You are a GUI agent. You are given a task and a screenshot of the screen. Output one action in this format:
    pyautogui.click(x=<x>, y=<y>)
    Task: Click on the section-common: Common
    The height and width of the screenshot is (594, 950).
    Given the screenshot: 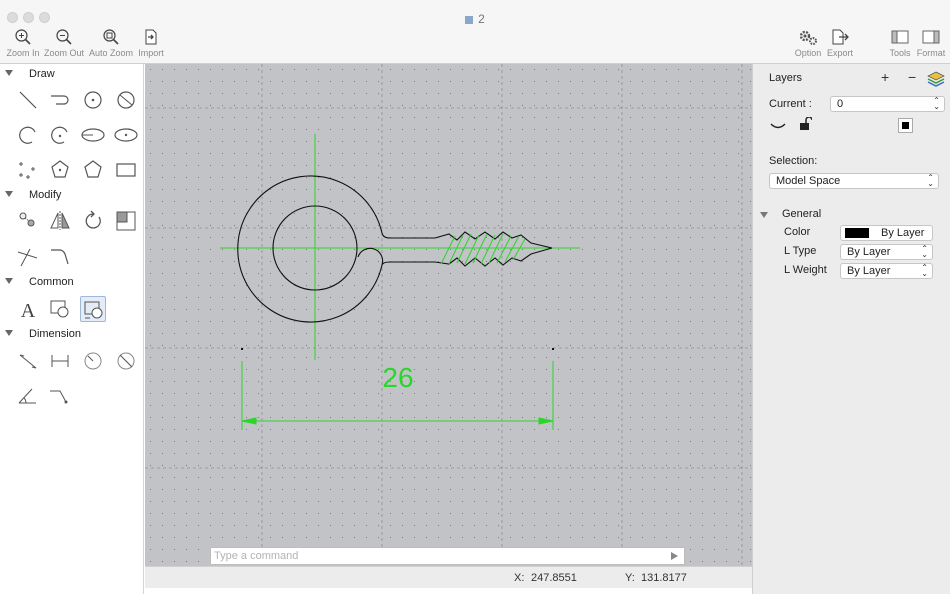 What is the action you would take?
    pyautogui.click(x=72, y=283)
    